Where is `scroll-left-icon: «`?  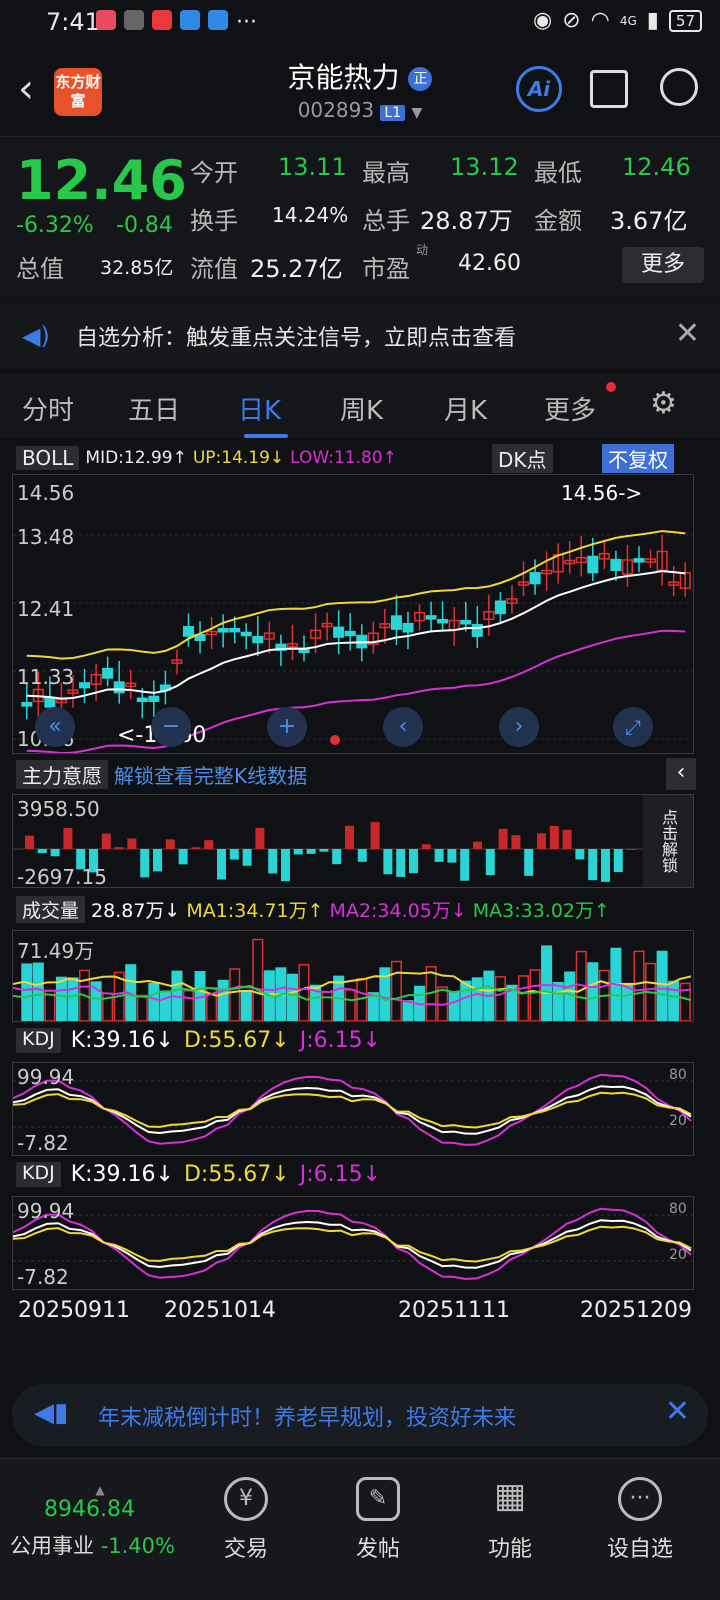
scroll-left-icon: « is located at coordinates (55, 727).